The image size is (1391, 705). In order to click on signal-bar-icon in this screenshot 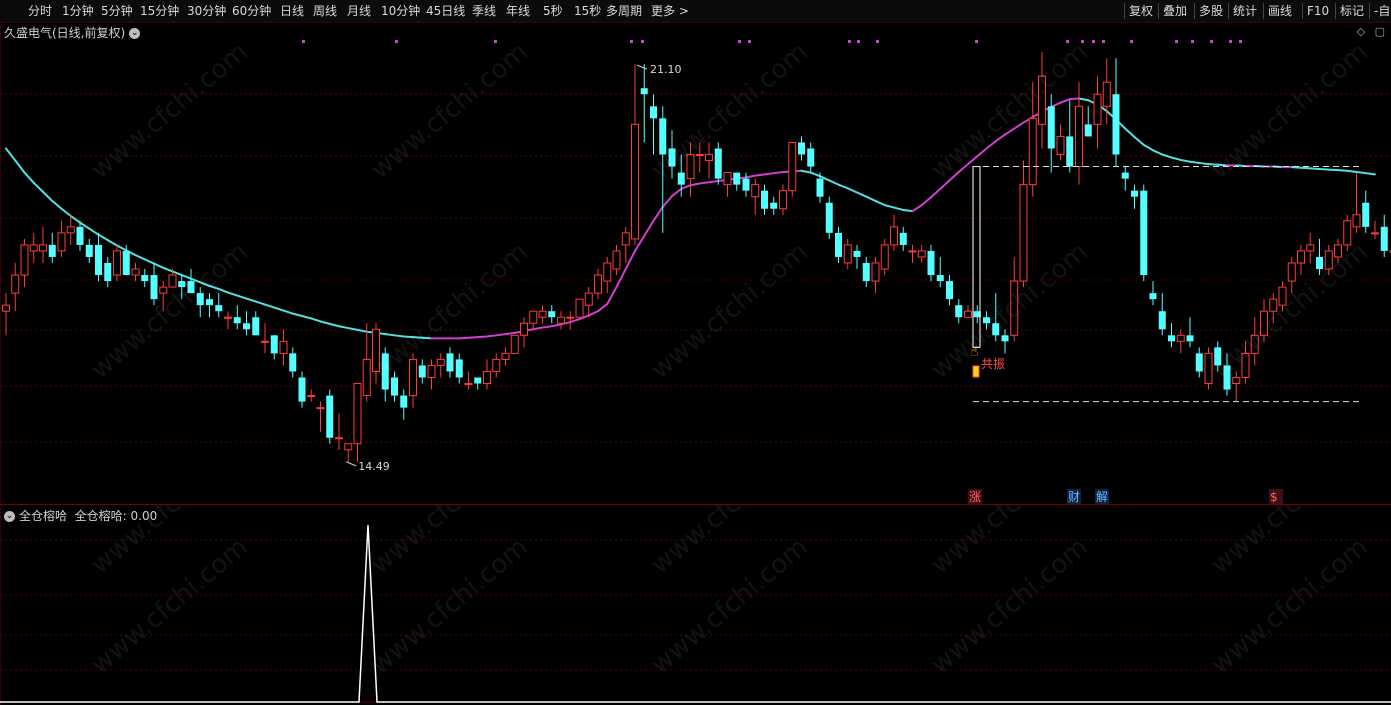, I will do `click(976, 371)`.